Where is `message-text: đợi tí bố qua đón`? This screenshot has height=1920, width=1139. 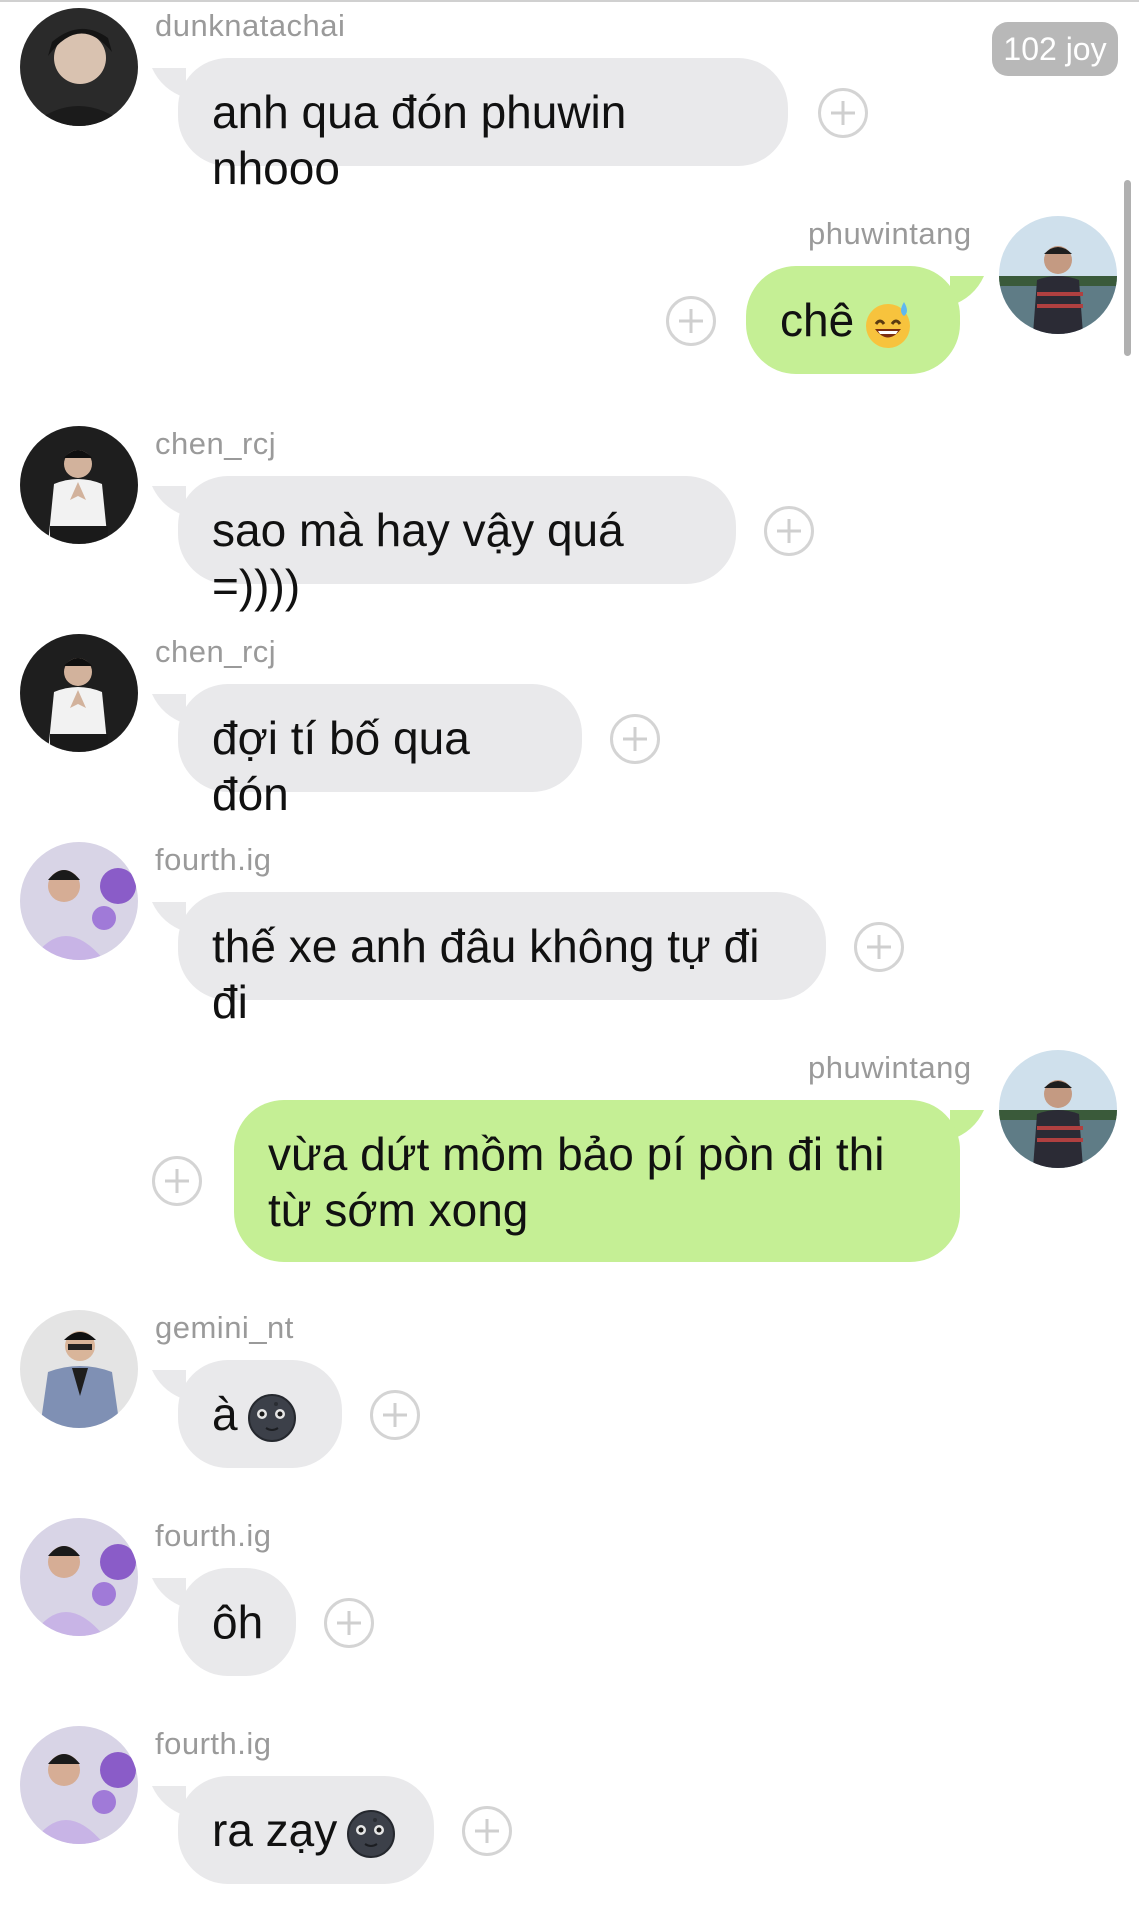 message-text: đợi tí bố qua đón is located at coordinates (347, 766).